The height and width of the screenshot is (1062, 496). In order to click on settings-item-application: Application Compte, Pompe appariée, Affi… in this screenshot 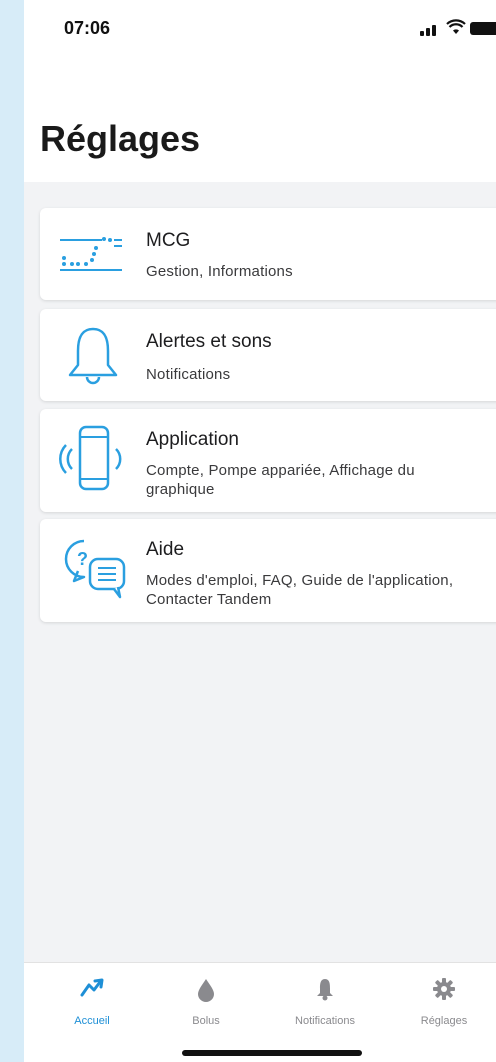, I will do `click(268, 460)`.